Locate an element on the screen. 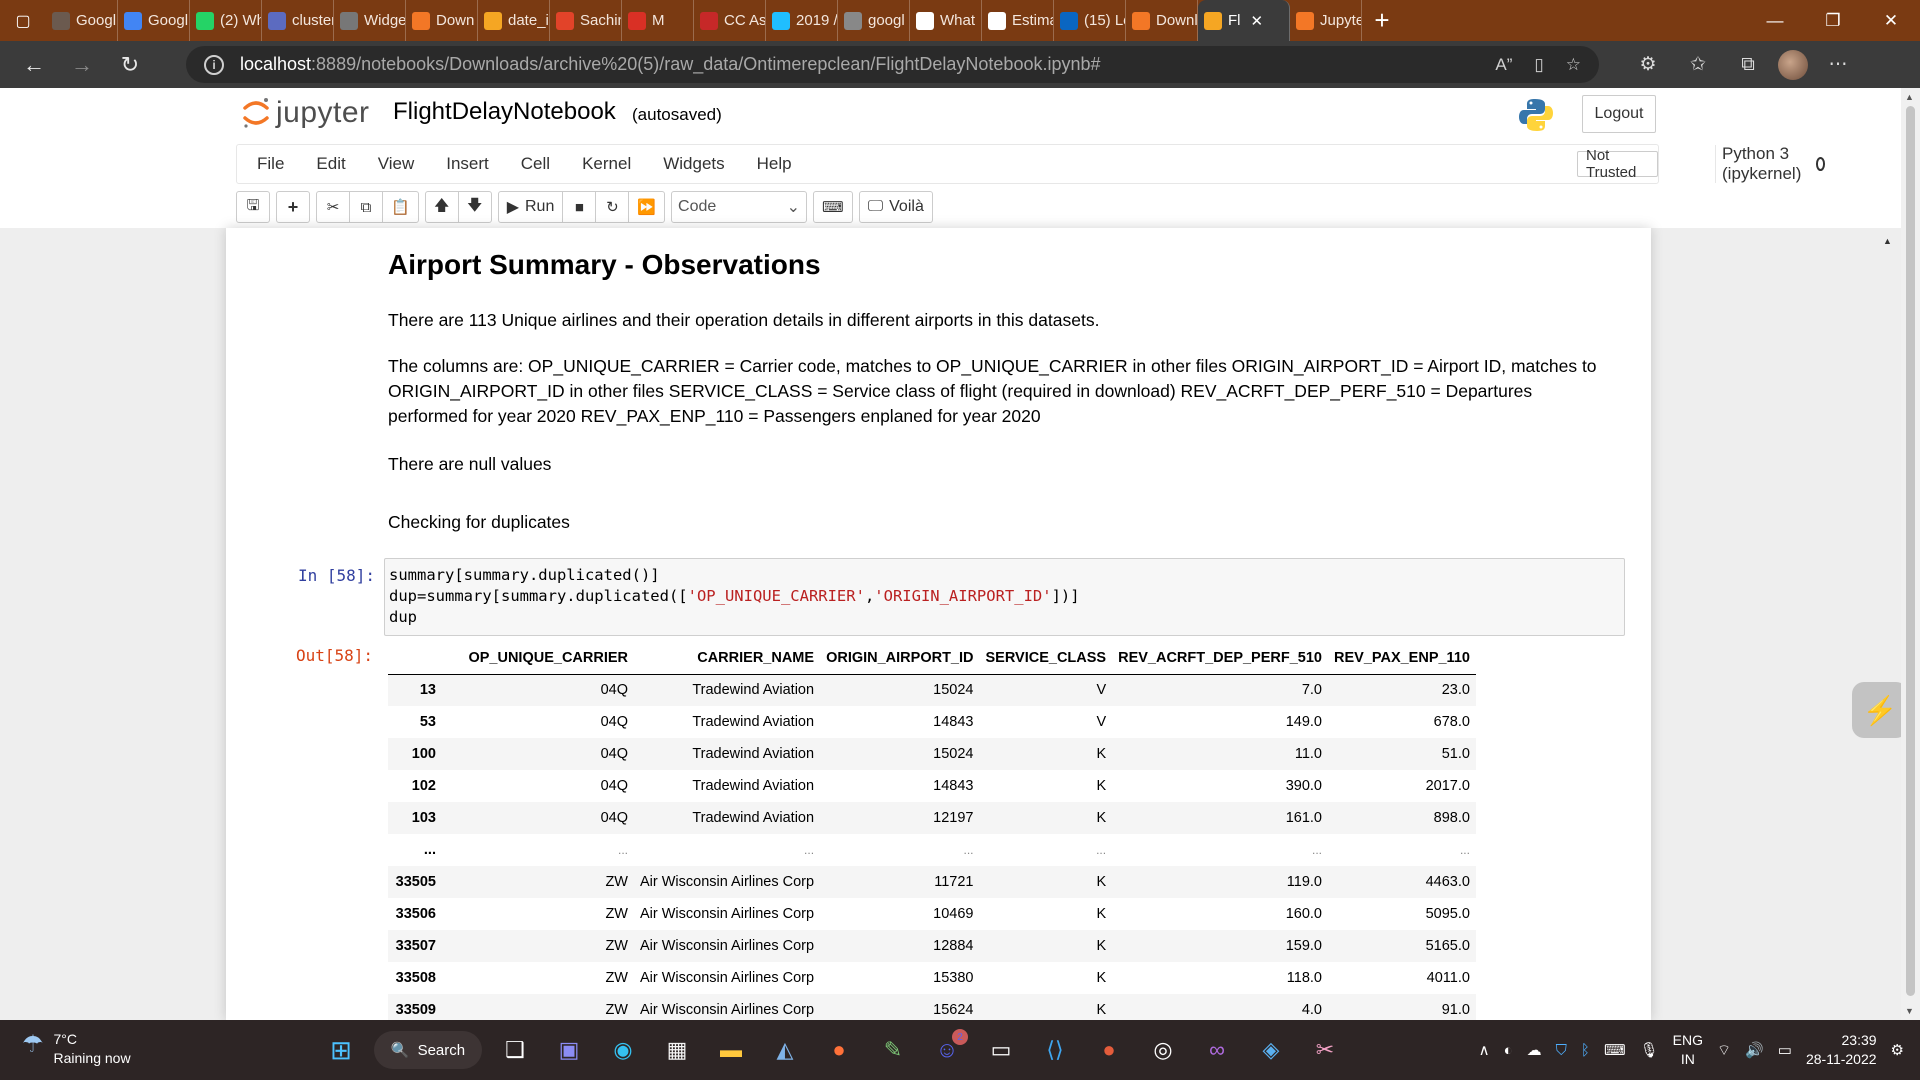  browser-tab: Jupyte is located at coordinates (1326, 20).